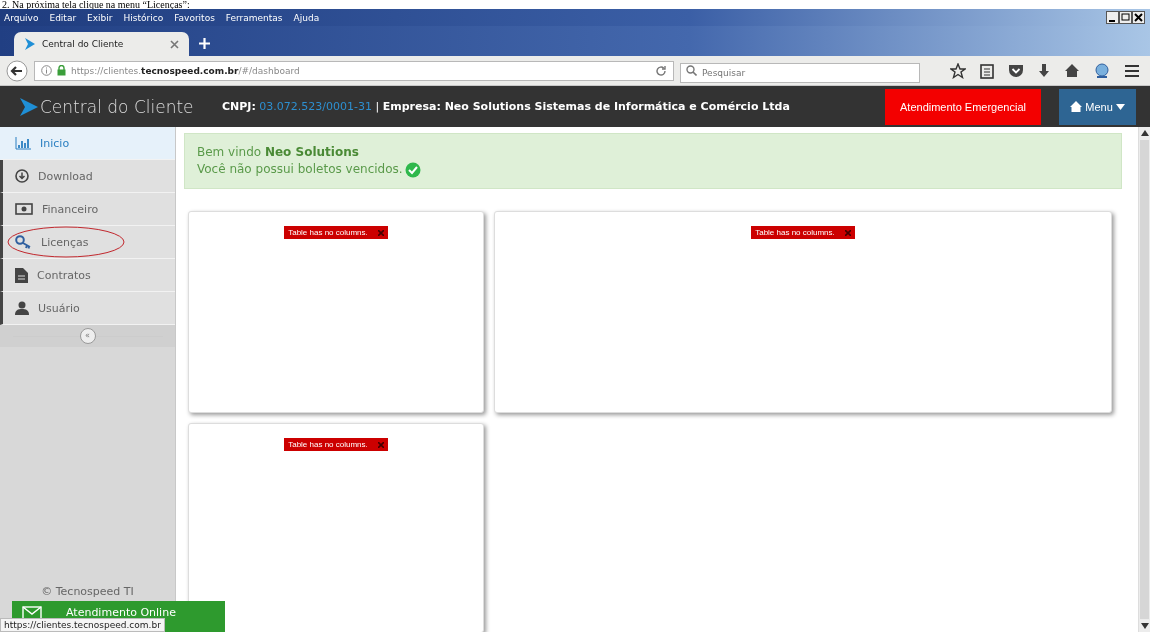  Describe the element at coordinates (1044, 70) in the screenshot. I see `download-icon` at that location.